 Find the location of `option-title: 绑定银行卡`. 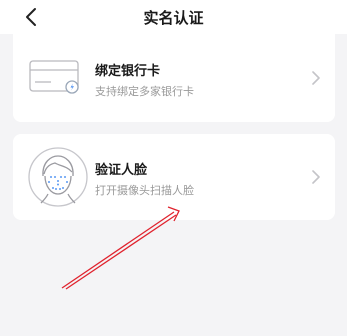

option-title: 绑定银行卡 is located at coordinates (128, 71).